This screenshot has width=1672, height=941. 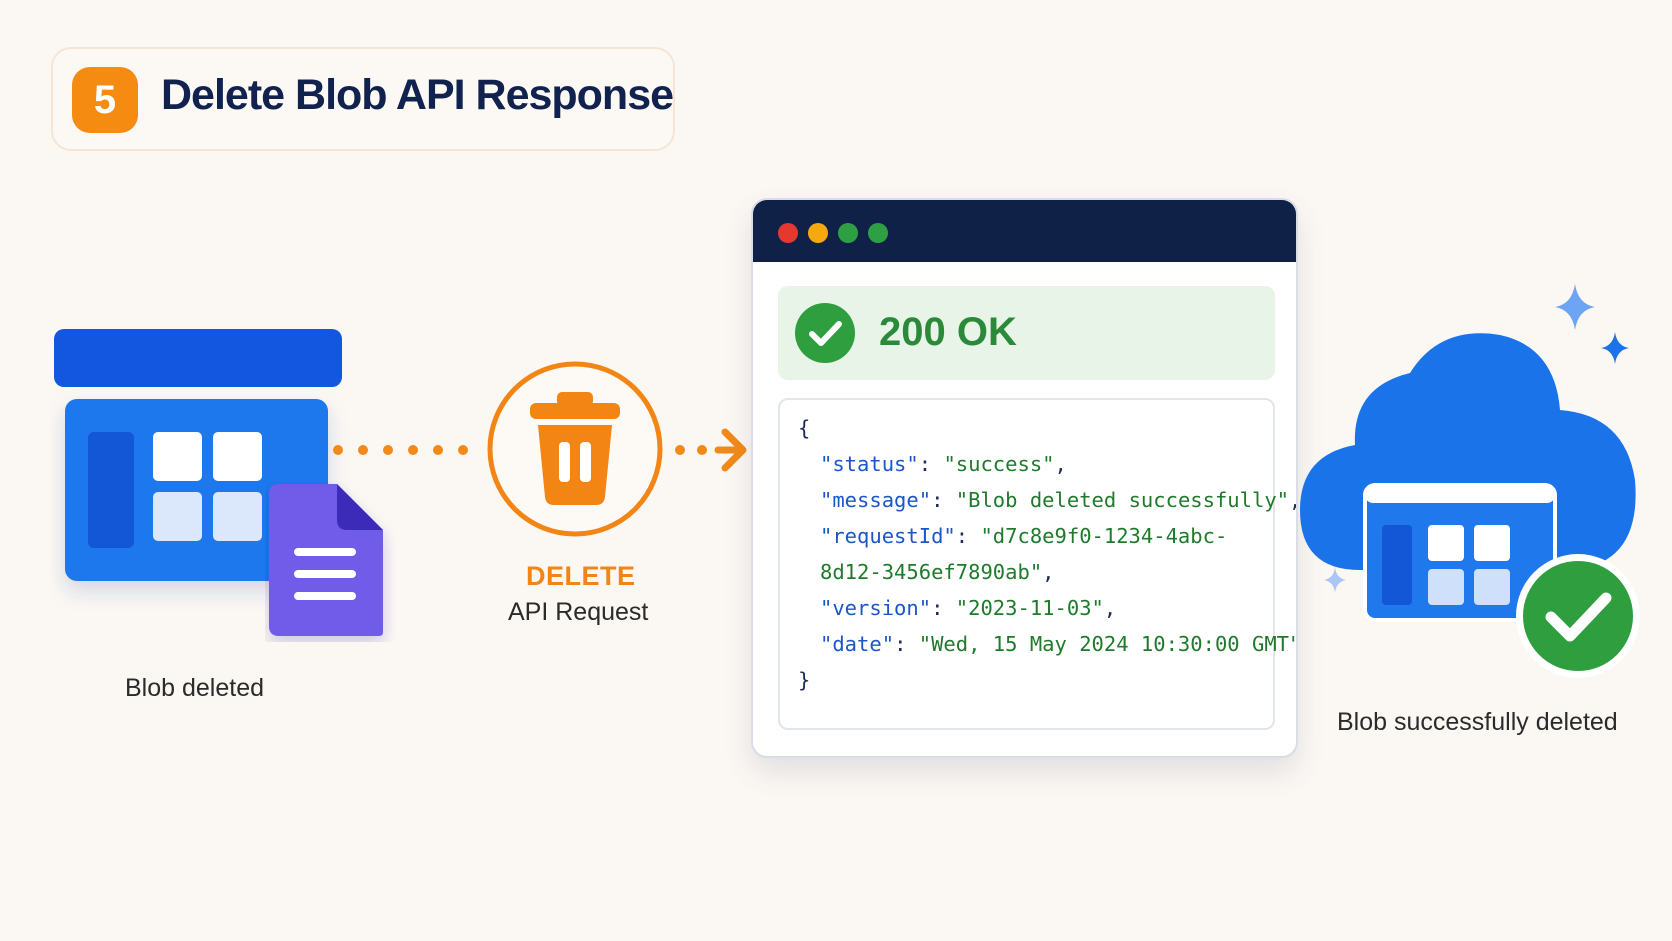 What do you see at coordinates (575, 449) in the screenshot?
I see `trash-icon` at bounding box center [575, 449].